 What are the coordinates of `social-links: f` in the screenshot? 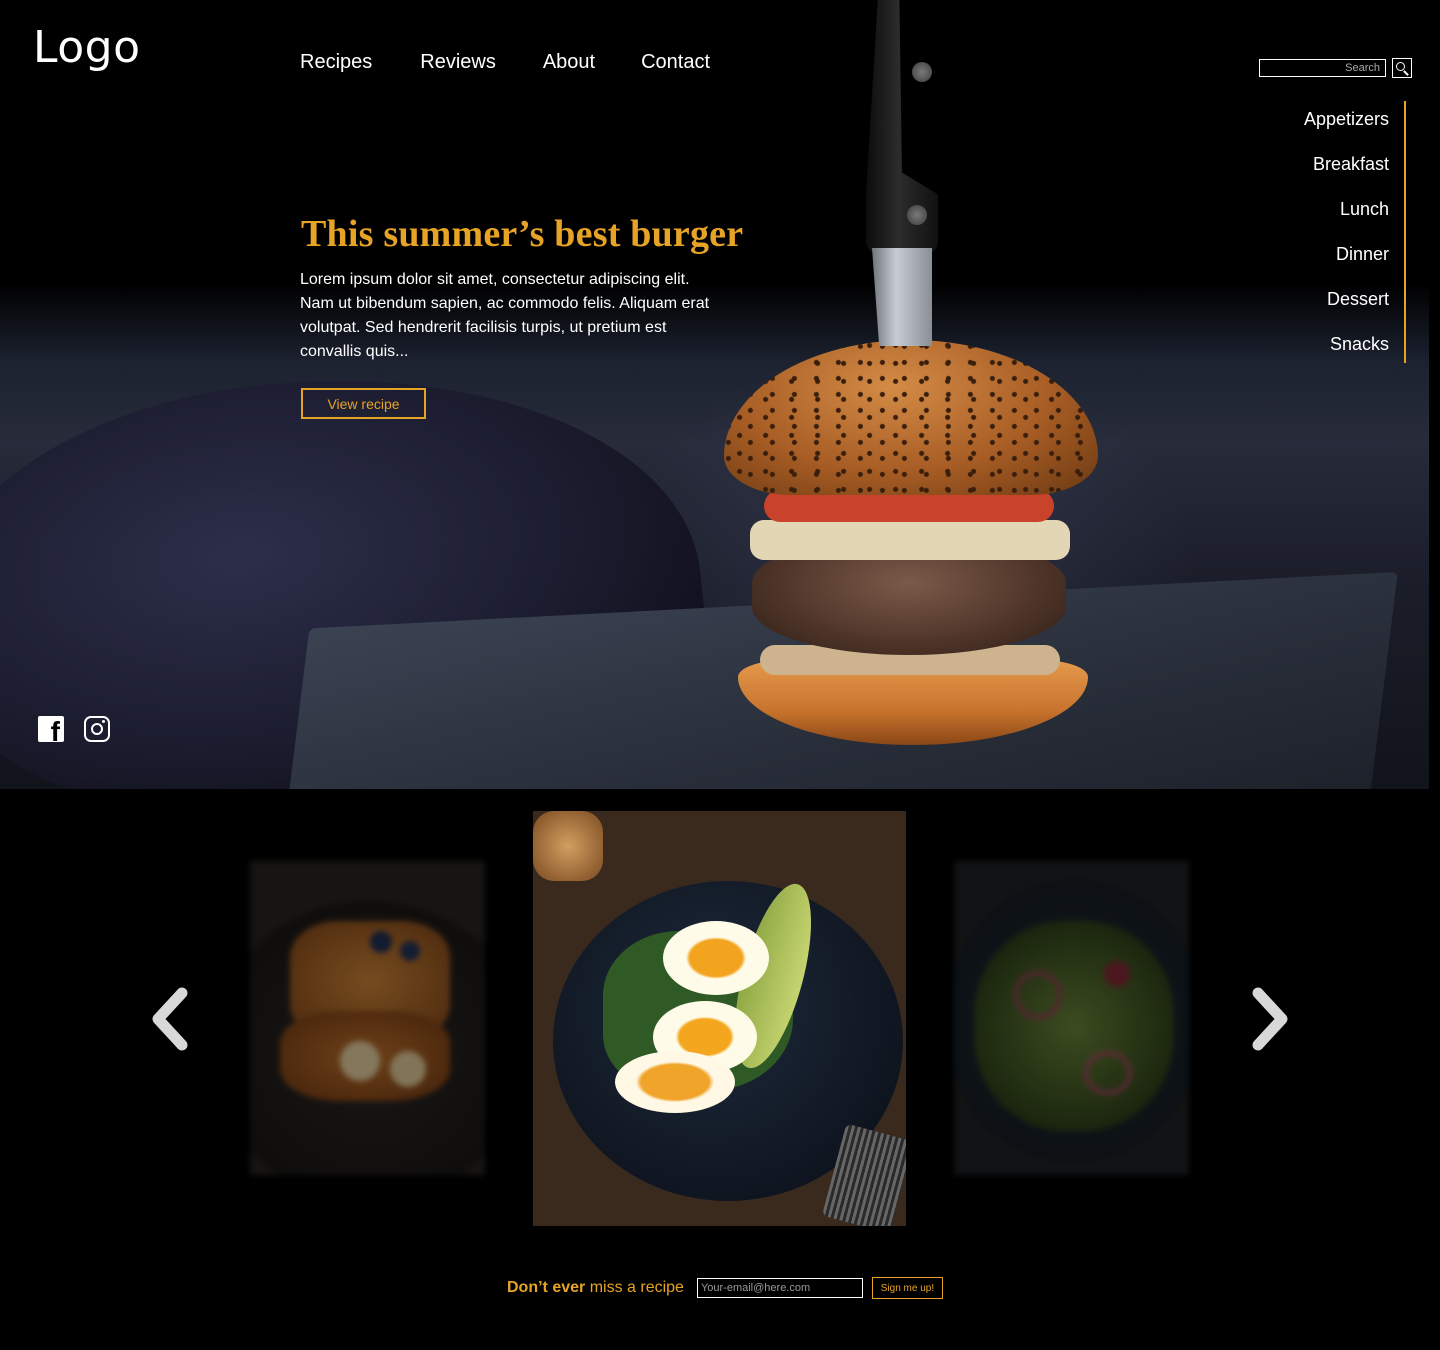 It's located at (74, 729).